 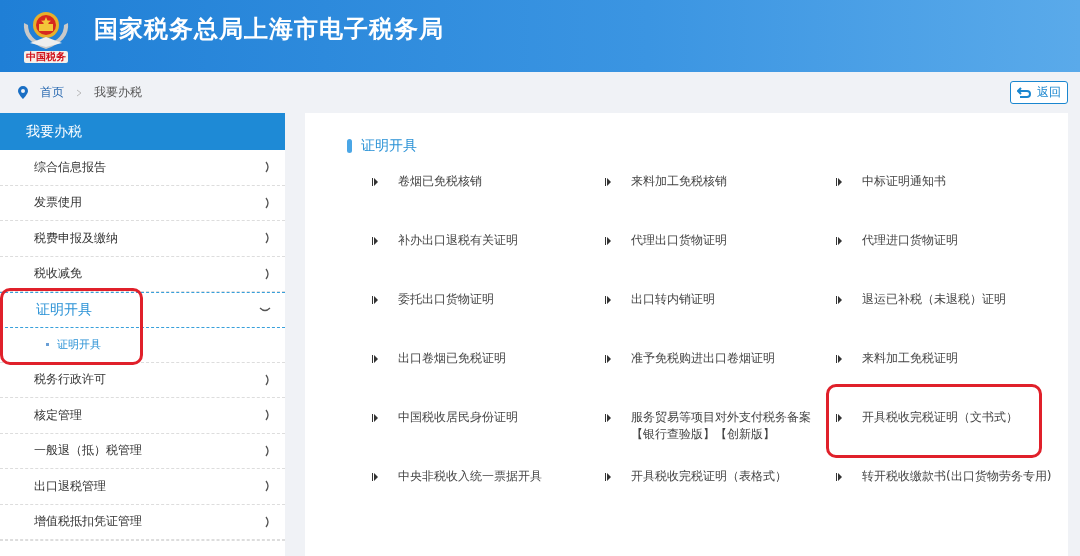 What do you see at coordinates (142, 522) in the screenshot?
I see `sidebar-item: 增值税抵扣凭证管理` at bounding box center [142, 522].